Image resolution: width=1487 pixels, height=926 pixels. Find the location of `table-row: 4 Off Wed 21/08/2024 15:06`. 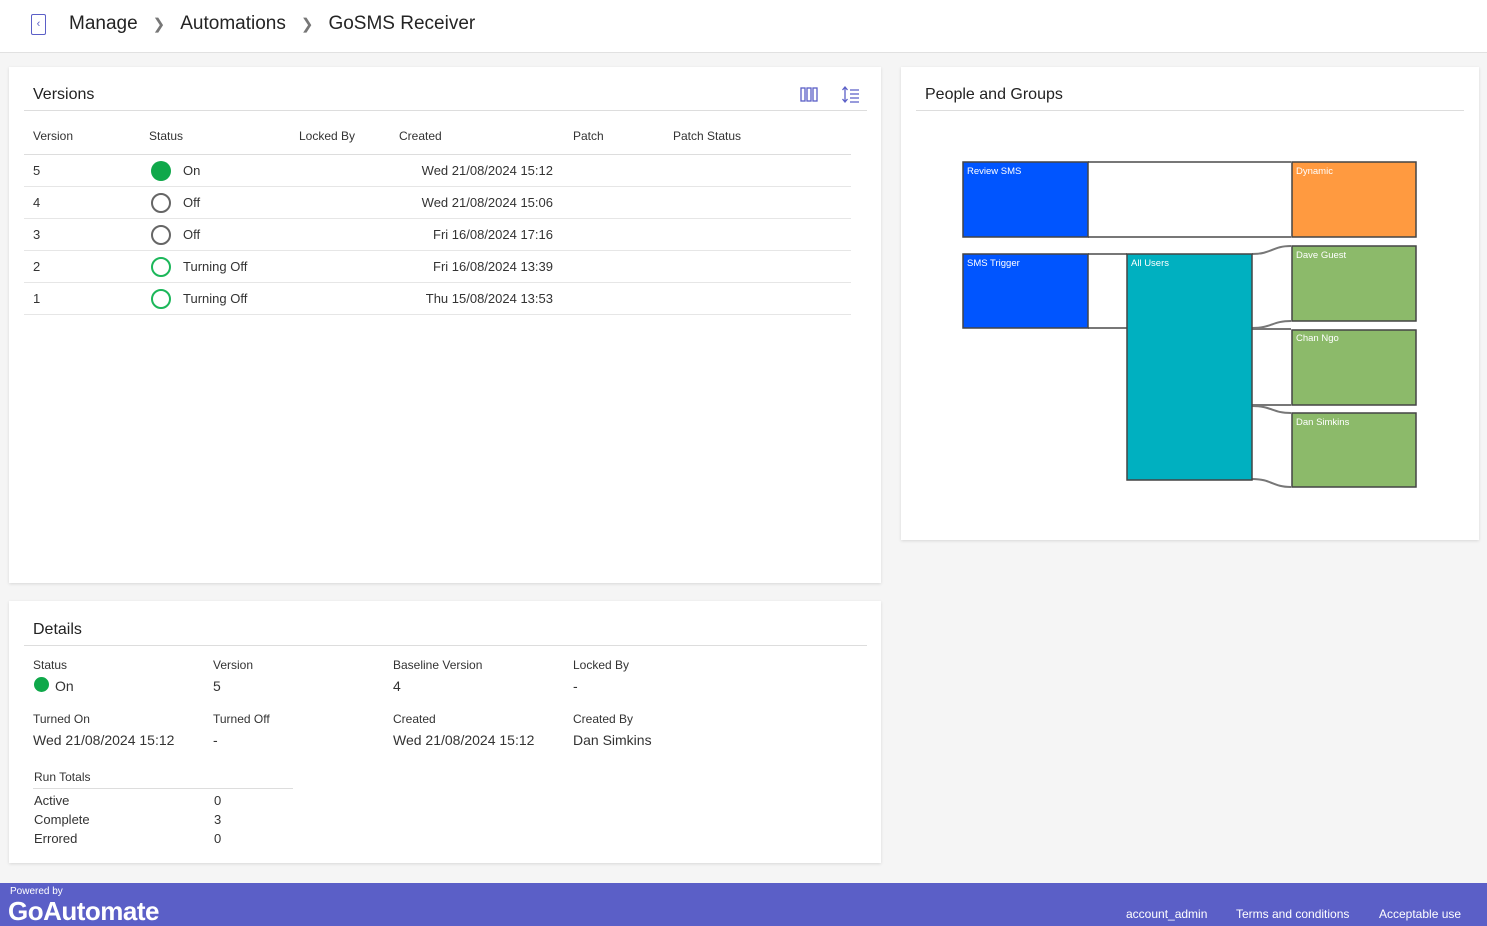

table-row: 4 Off Wed 21/08/2024 15:06 is located at coordinates (437, 203).